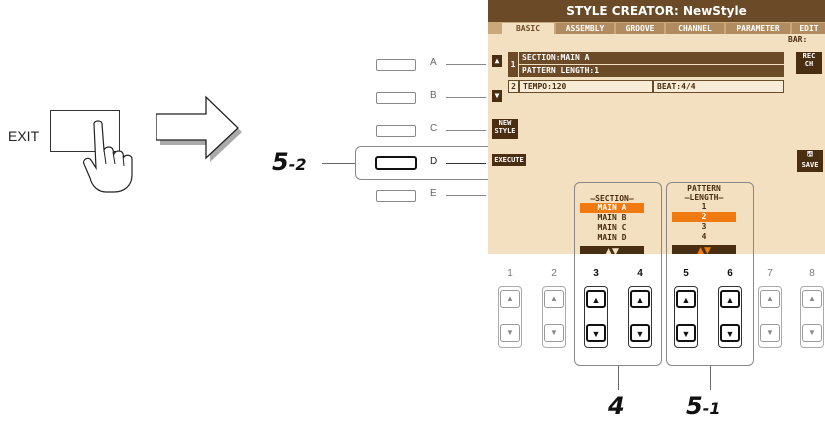  Describe the element at coordinates (433, 193) in the screenshot. I see `panel-label-e: E` at that location.